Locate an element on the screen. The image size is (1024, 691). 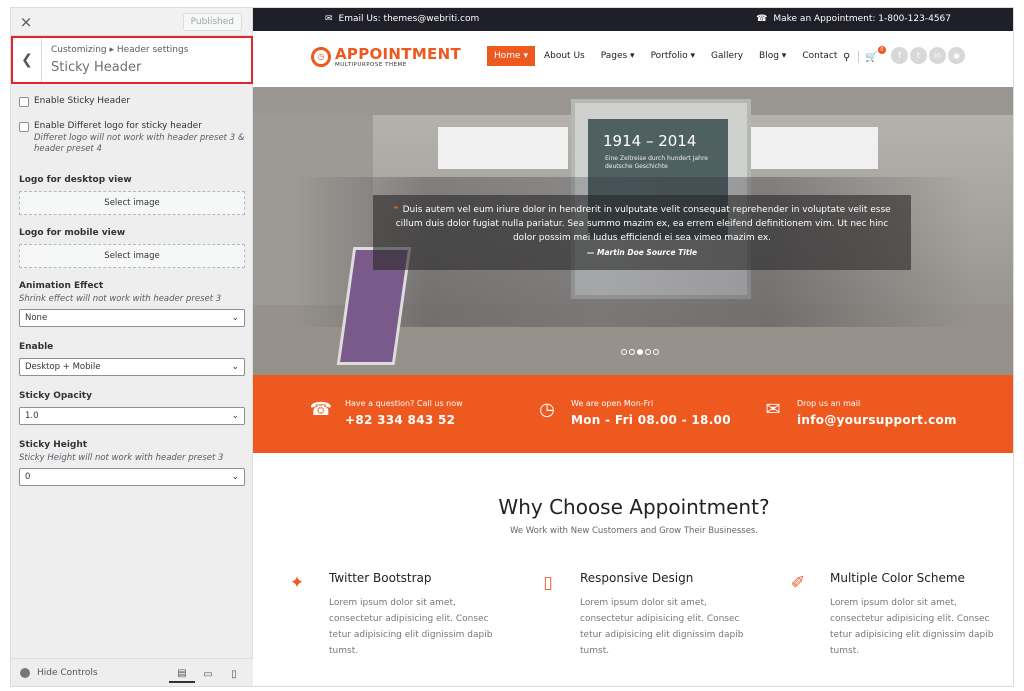
quote-author: — Martin Doe Source Title is located at coordinates (642, 252).